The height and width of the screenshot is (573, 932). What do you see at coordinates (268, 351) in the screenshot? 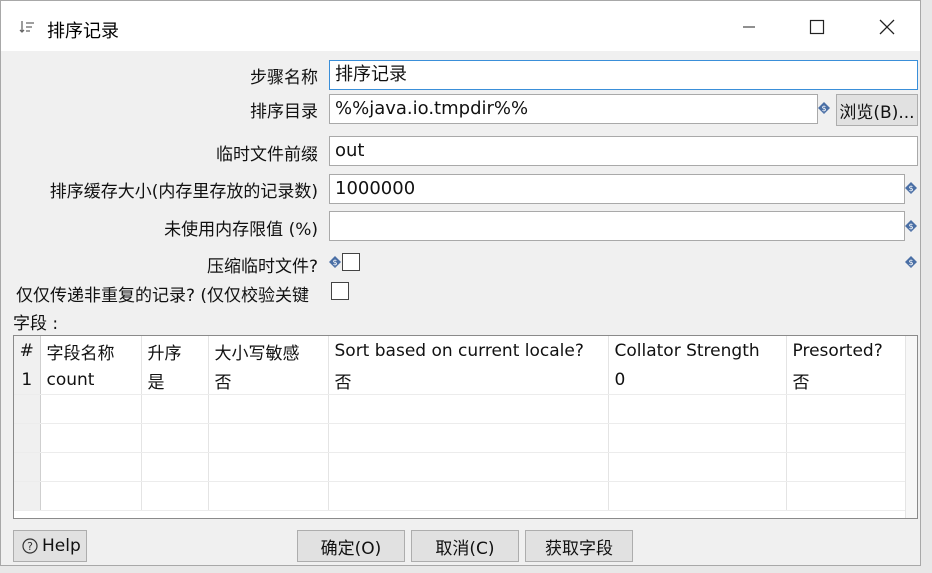
I see `column-header: 大小写敏感` at bounding box center [268, 351].